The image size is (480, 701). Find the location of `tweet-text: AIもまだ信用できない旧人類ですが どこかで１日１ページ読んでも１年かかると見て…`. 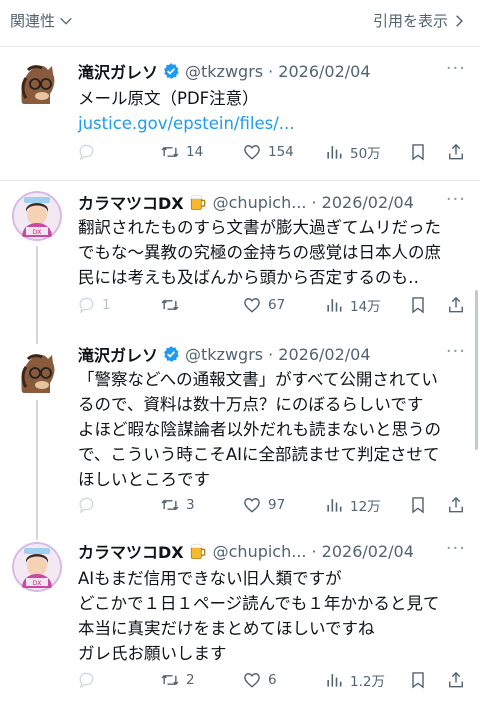

tweet-text: AIもまだ信用できない旧人類ですが どこかで１日１ページ読んでも１年かかると見て… is located at coordinates (274, 616).